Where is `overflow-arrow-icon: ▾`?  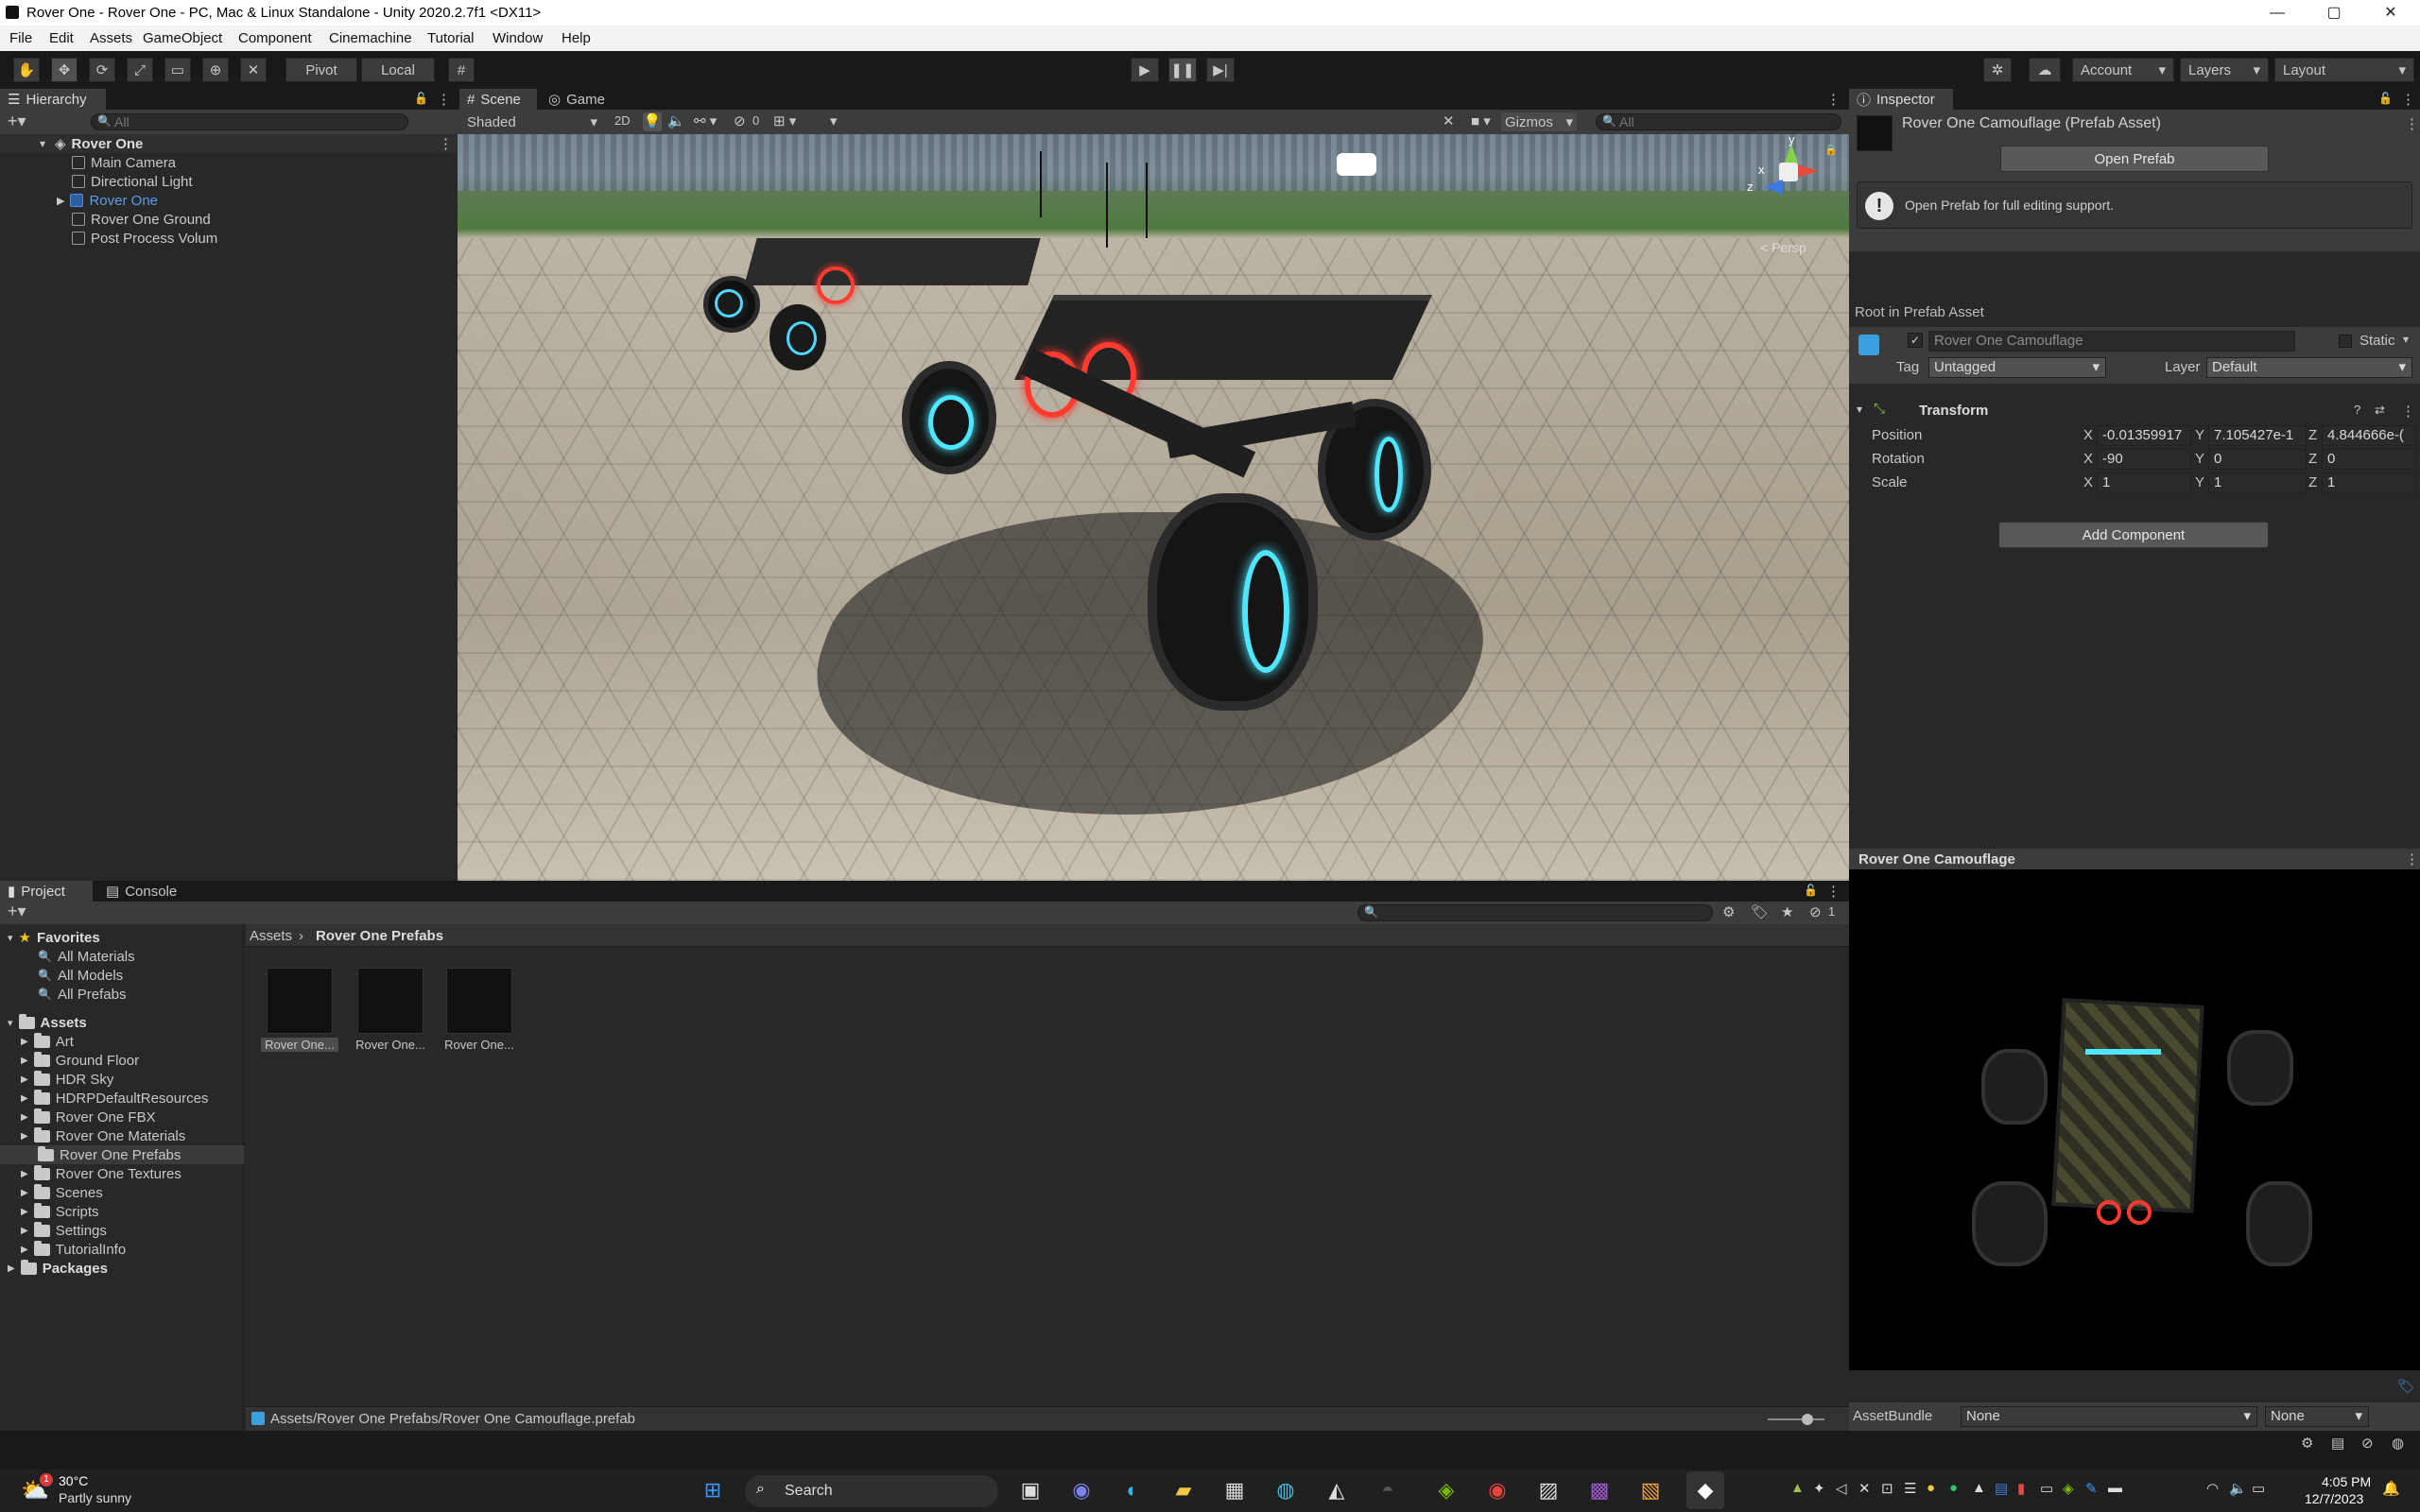
overflow-arrow-icon: ▾ is located at coordinates (834, 120).